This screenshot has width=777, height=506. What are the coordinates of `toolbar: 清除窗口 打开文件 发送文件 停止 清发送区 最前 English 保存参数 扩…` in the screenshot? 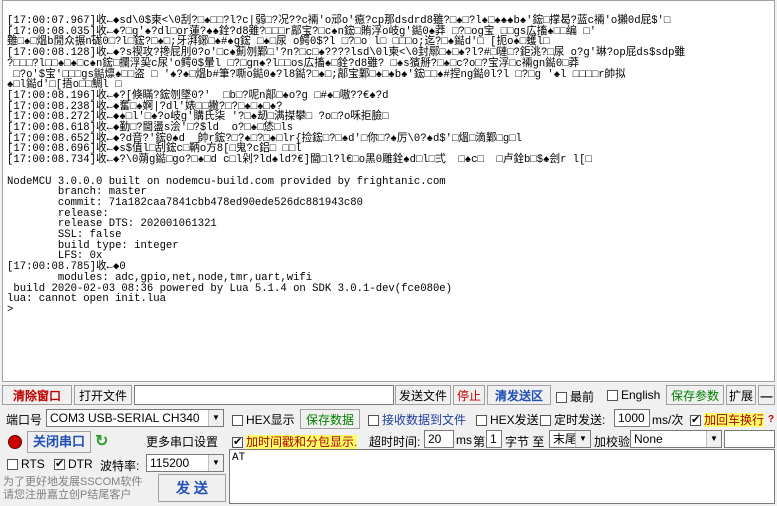 It's located at (388, 396).